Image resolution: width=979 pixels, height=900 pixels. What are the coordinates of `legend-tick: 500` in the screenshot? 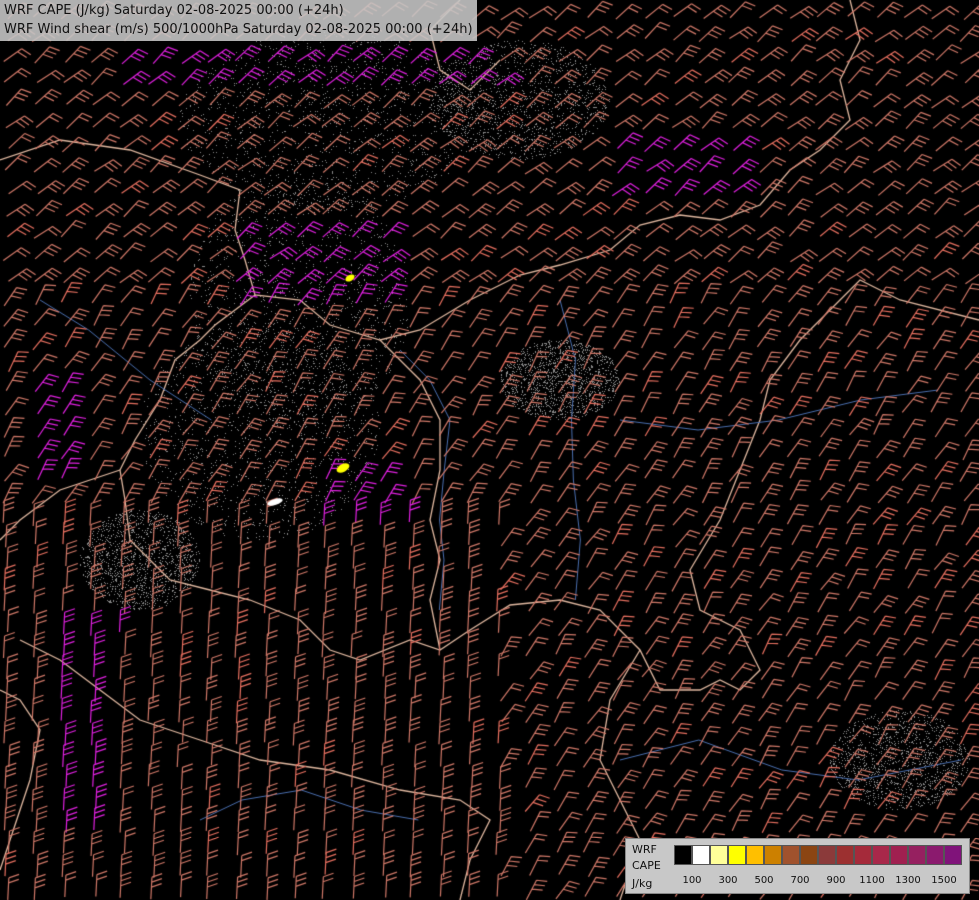 It's located at (764, 880).